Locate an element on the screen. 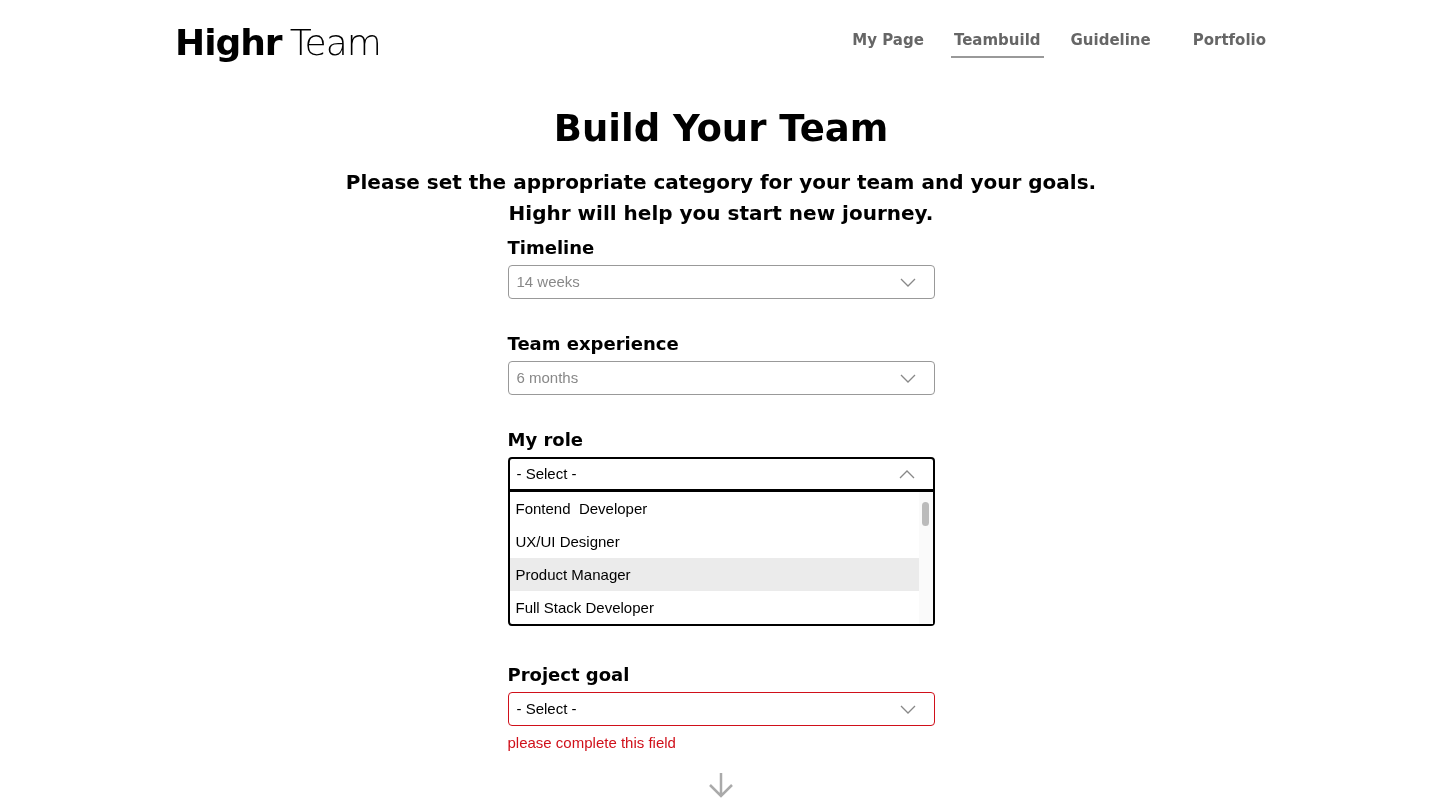 Image resolution: width=1442 pixels, height=801 pixels. field-label: Team experience is located at coordinates (593, 344).